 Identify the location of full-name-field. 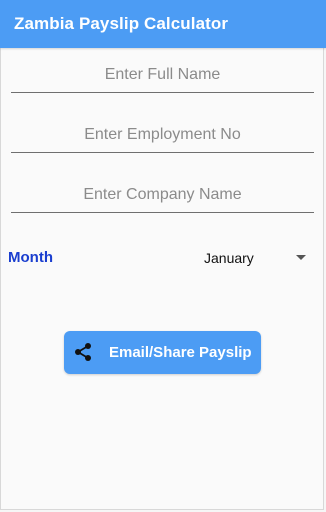
(162, 75).